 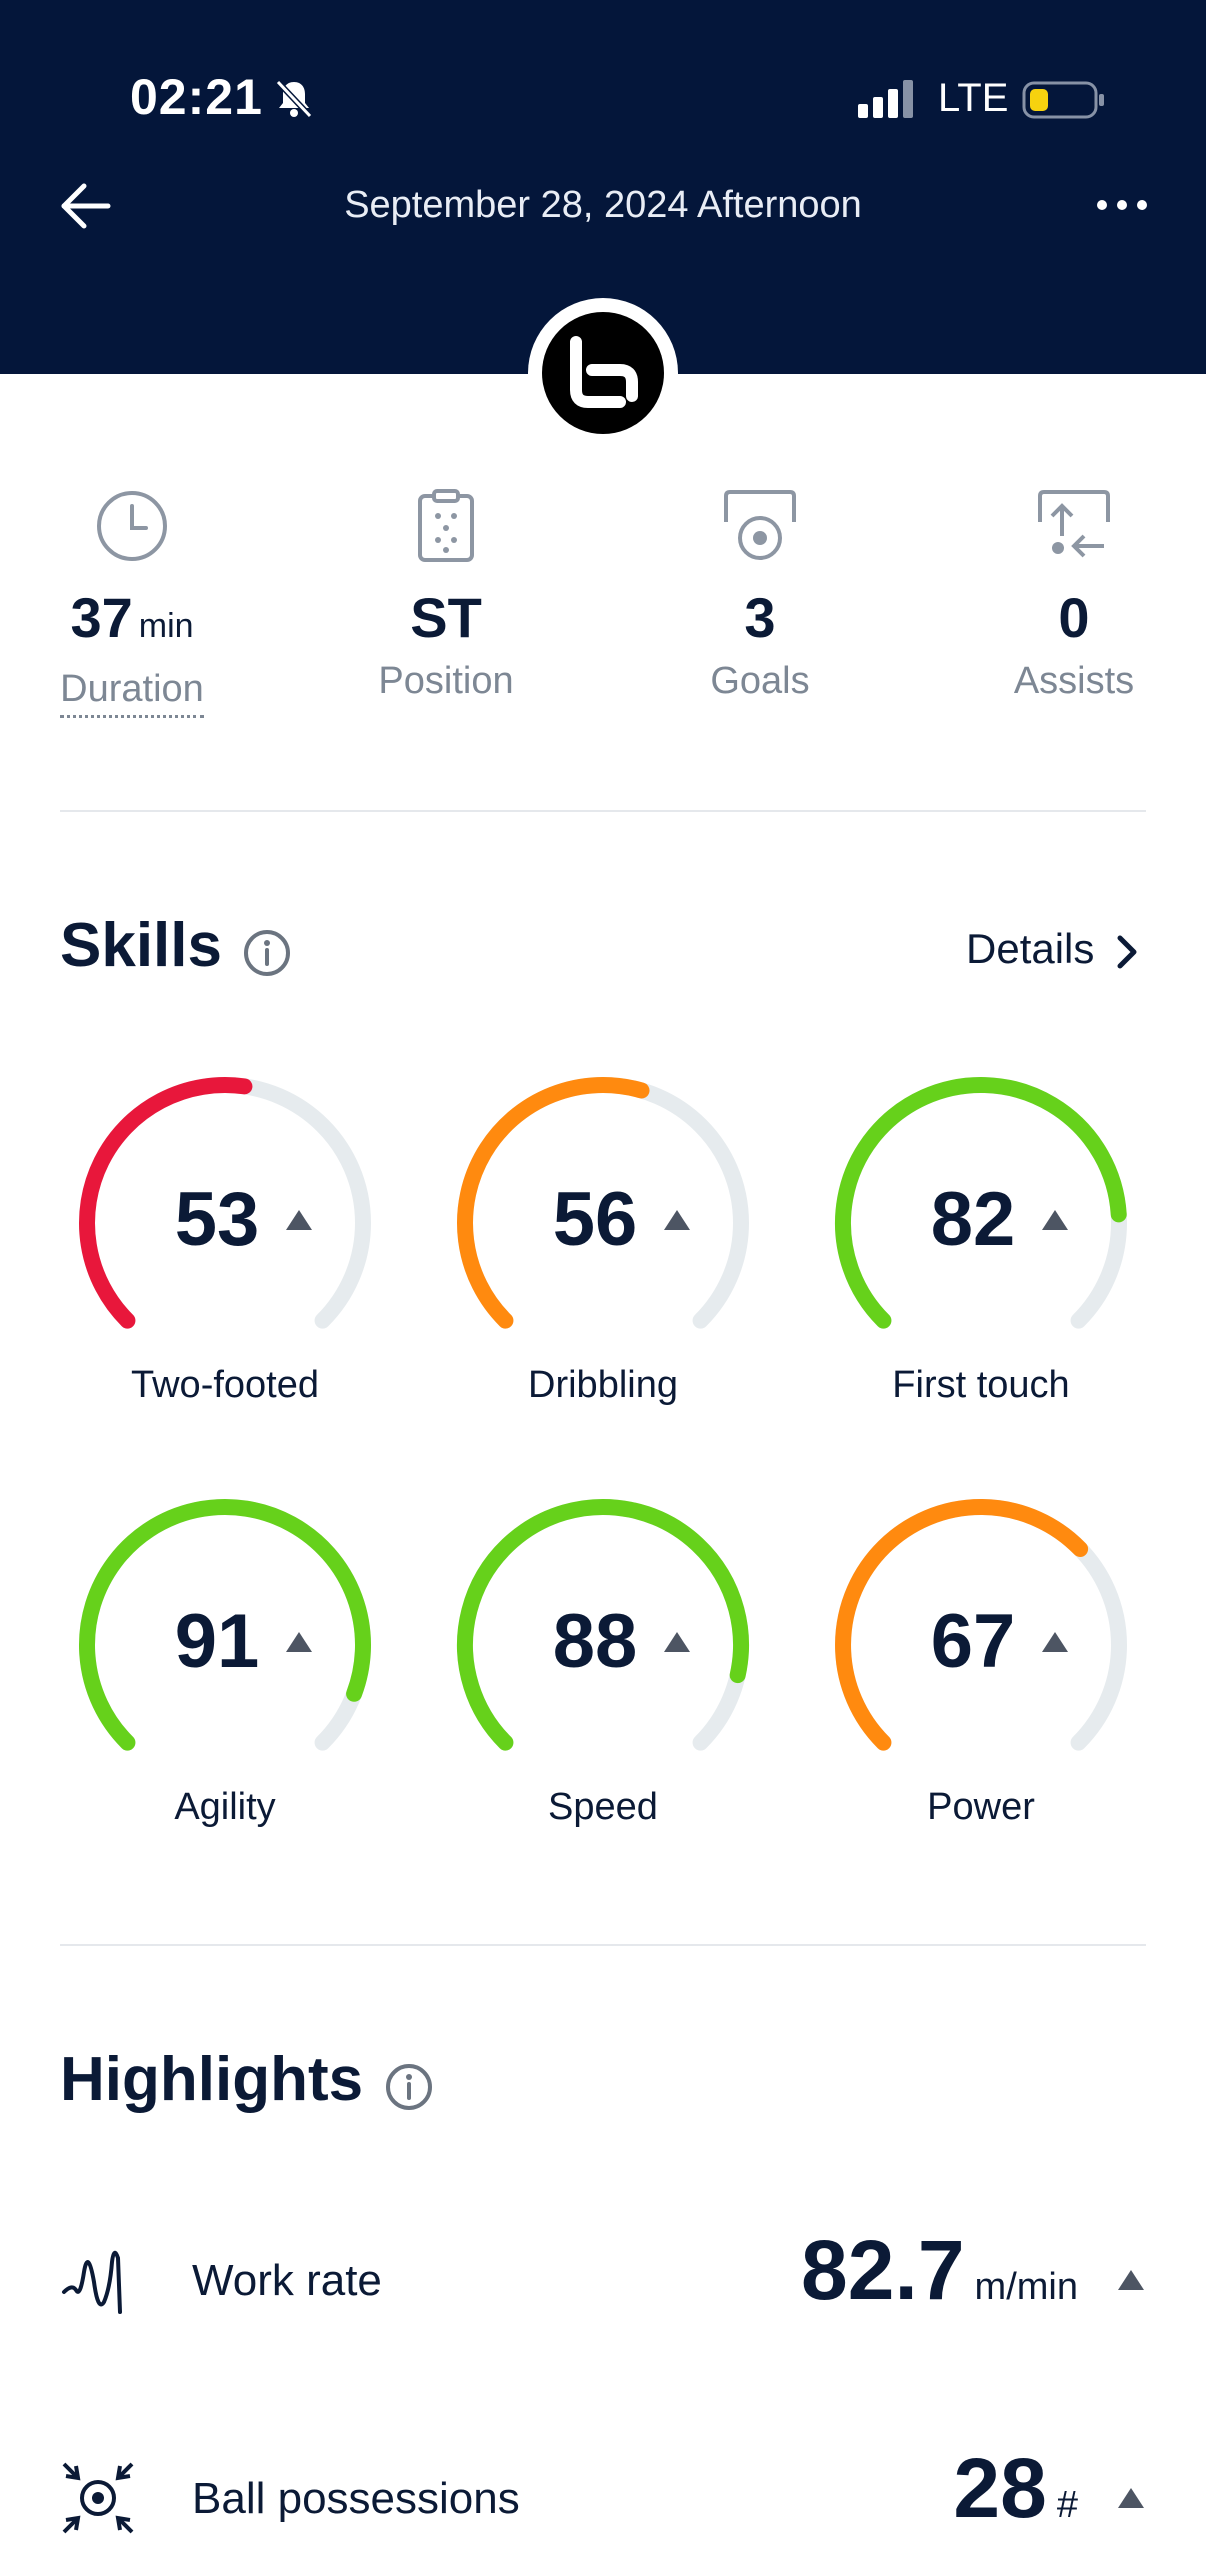 What do you see at coordinates (86, 206) in the screenshot?
I see `back-arrow-icon` at bounding box center [86, 206].